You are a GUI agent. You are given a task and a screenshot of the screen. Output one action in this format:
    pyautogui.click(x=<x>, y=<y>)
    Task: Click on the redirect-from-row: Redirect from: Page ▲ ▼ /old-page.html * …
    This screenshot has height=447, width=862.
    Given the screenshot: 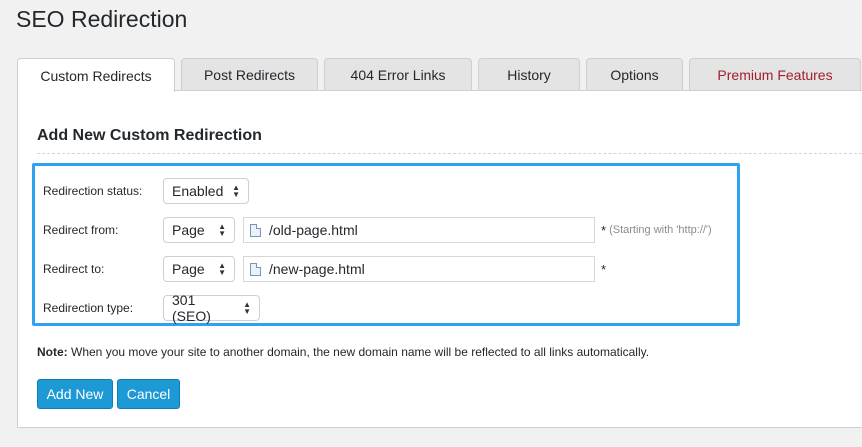 What is the action you would take?
    pyautogui.click(x=377, y=230)
    